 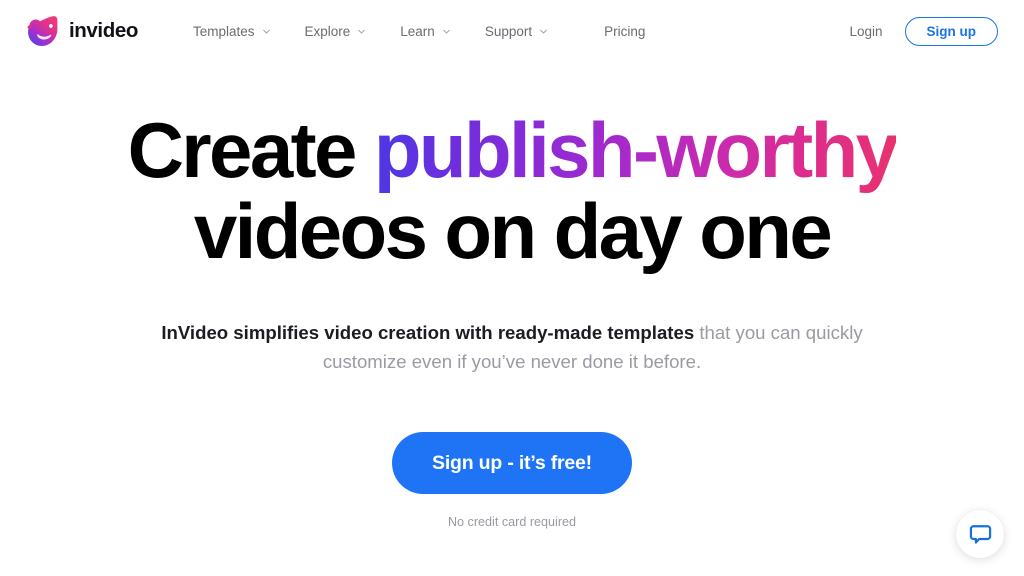 What do you see at coordinates (865, 31) in the screenshot?
I see `login-link: Login` at bounding box center [865, 31].